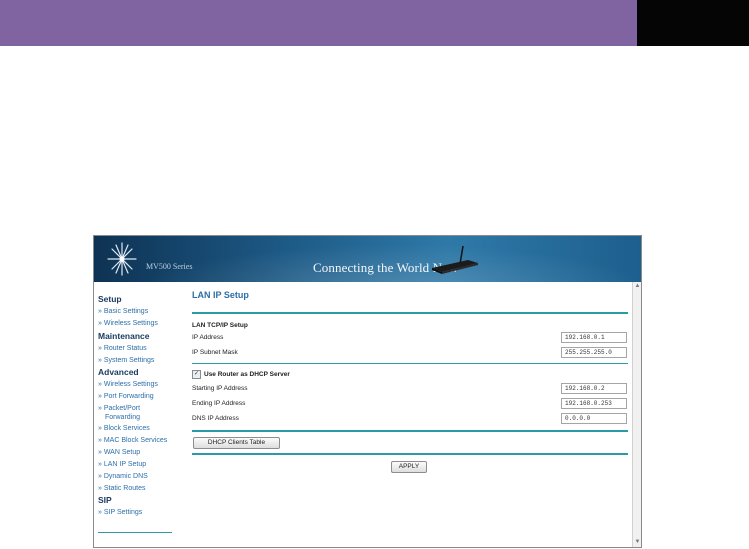 The height and width of the screenshot is (549, 749). Describe the element at coordinates (169, 266) in the screenshot. I see `model-label: MV500 Series` at that location.